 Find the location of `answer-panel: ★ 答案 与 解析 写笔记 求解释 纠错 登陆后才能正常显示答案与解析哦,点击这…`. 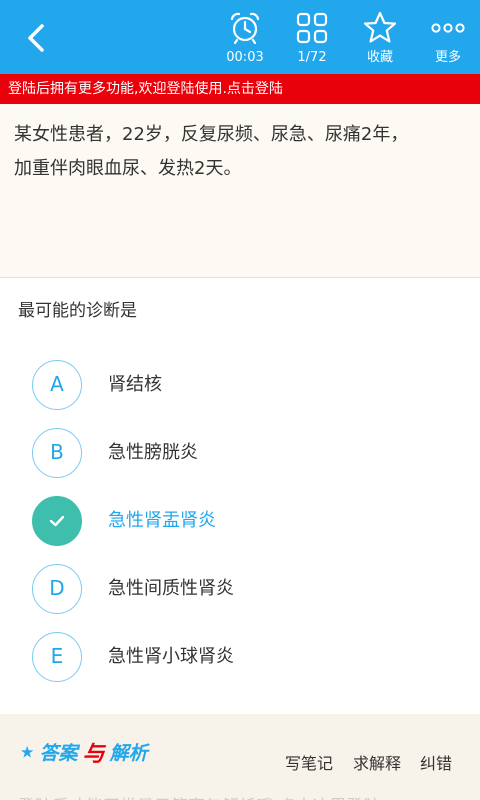

answer-panel: ★ 答案 与 解析 写笔记 求解释 纠错 登陆后才能正常显示答案与解析哦,点击这… is located at coordinates (240, 757).